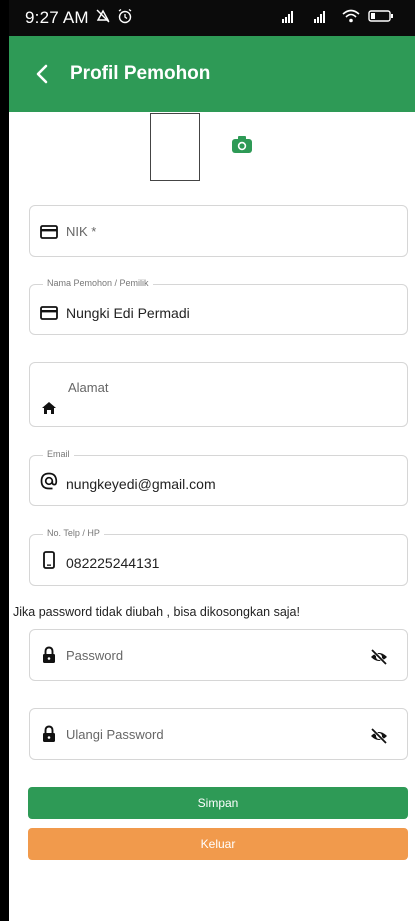 This screenshot has width=415, height=921. I want to click on password-placeholder: Password, so click(95, 655).